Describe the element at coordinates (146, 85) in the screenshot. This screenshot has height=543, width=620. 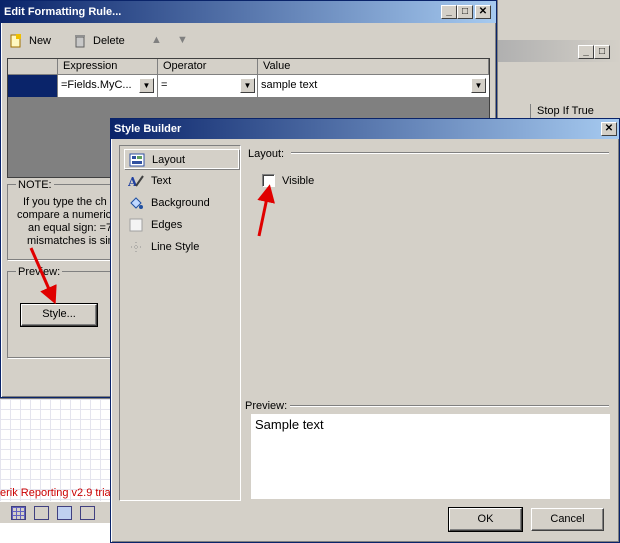
I see `expression-dropdown-button: ▼` at that location.